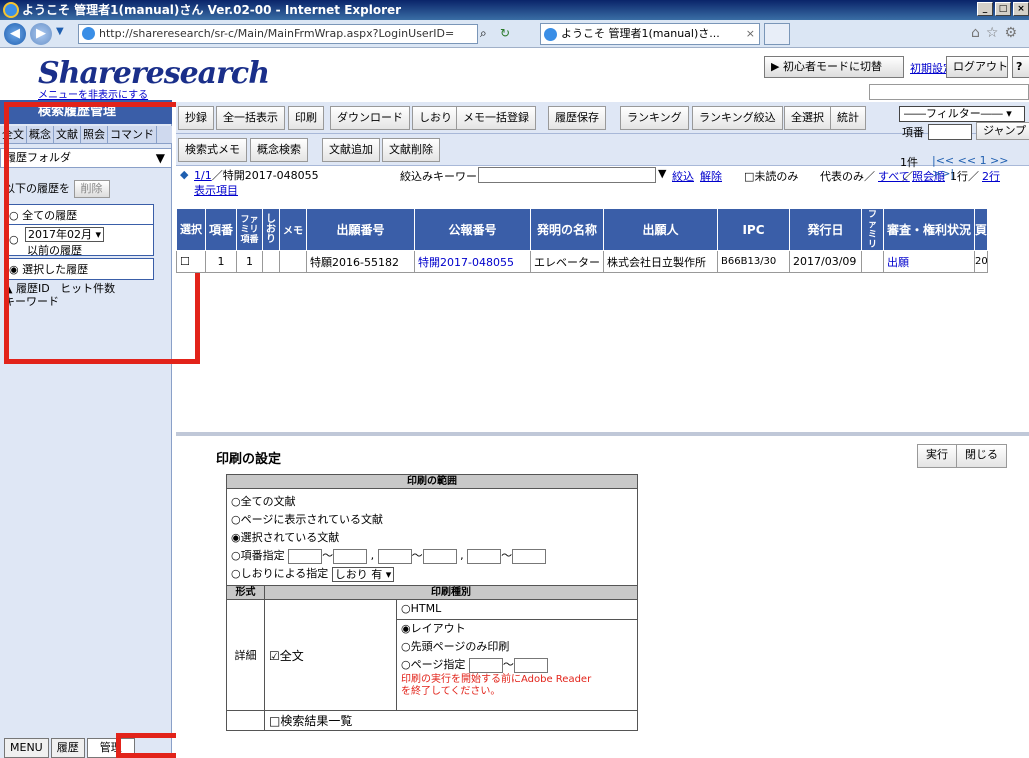 The image size is (1029, 758). What do you see at coordinates (929, 261) in the screenshot?
I see `row-status: 出願` at bounding box center [929, 261].